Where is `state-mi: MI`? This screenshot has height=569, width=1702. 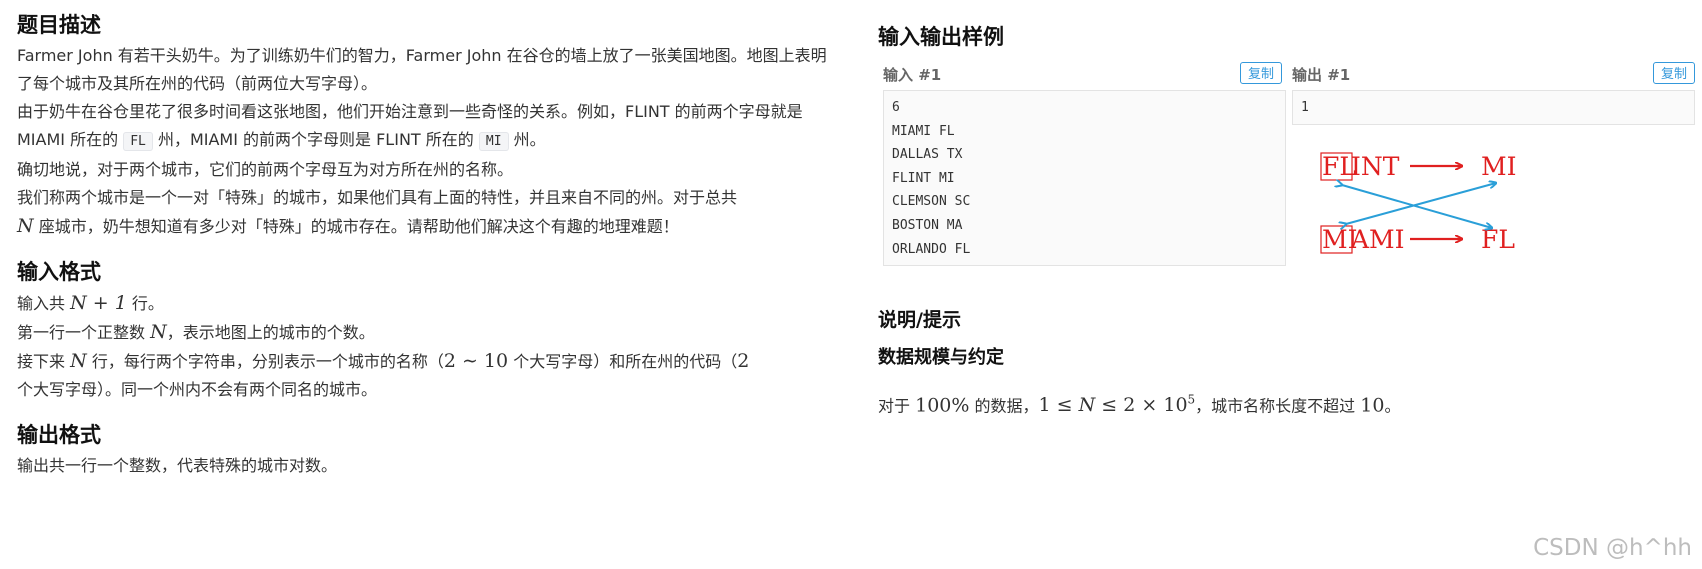
state-mi: MI is located at coordinates (1498, 166).